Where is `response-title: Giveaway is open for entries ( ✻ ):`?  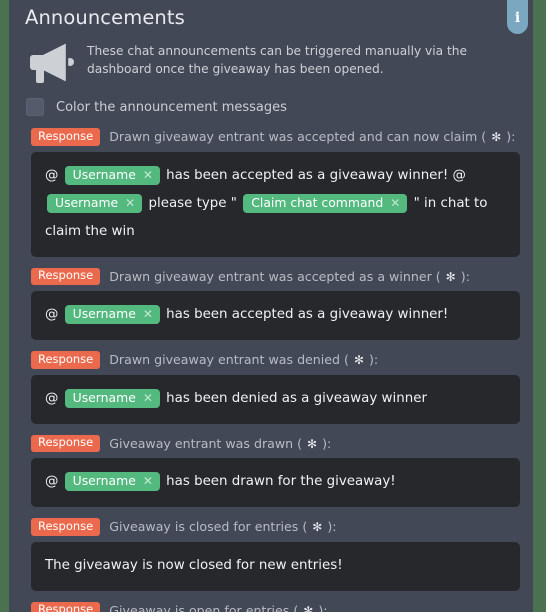
response-title: Giveaway is open for entries ( ✻ ): is located at coordinates (218, 607).